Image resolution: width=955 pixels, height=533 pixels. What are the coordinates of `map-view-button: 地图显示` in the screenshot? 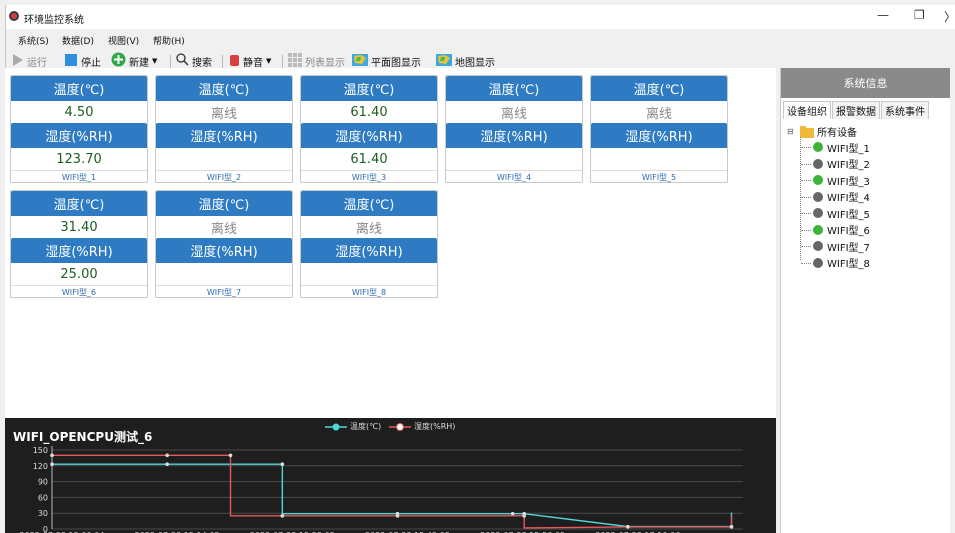 It's located at (465, 61).